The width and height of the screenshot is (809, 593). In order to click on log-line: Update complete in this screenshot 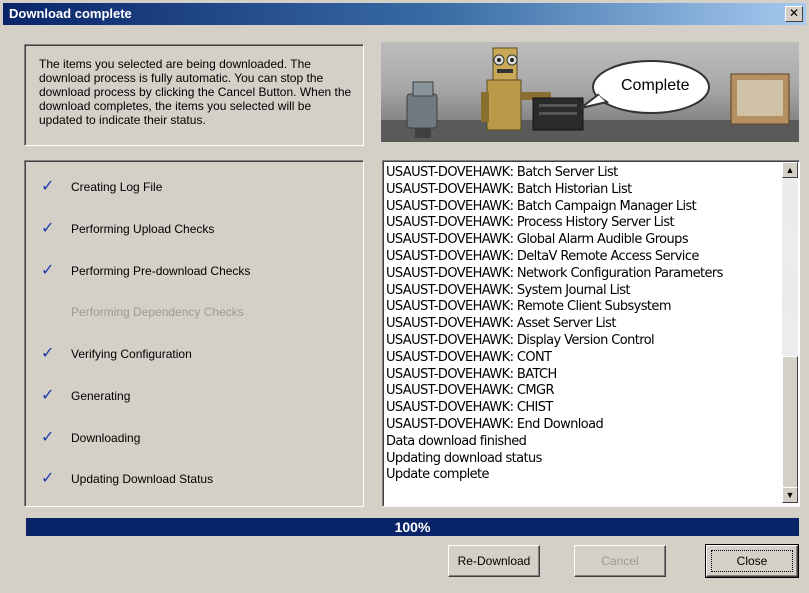, I will do `click(438, 475)`.